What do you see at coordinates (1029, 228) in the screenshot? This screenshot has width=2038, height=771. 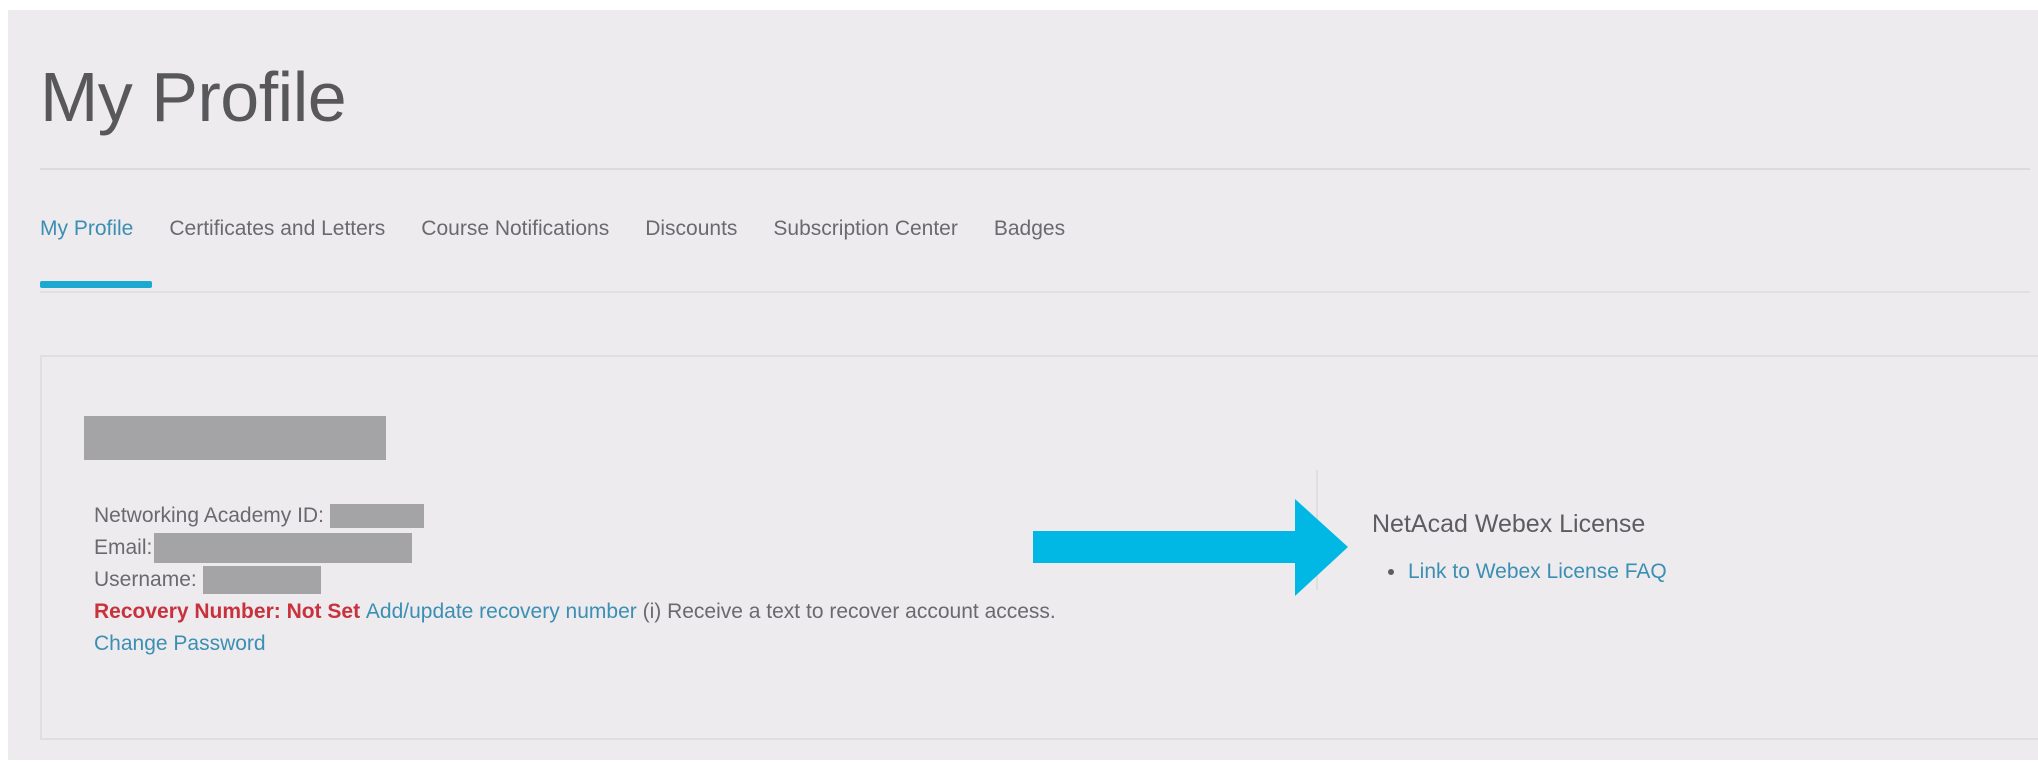 I see `tab-badges: Badges` at bounding box center [1029, 228].